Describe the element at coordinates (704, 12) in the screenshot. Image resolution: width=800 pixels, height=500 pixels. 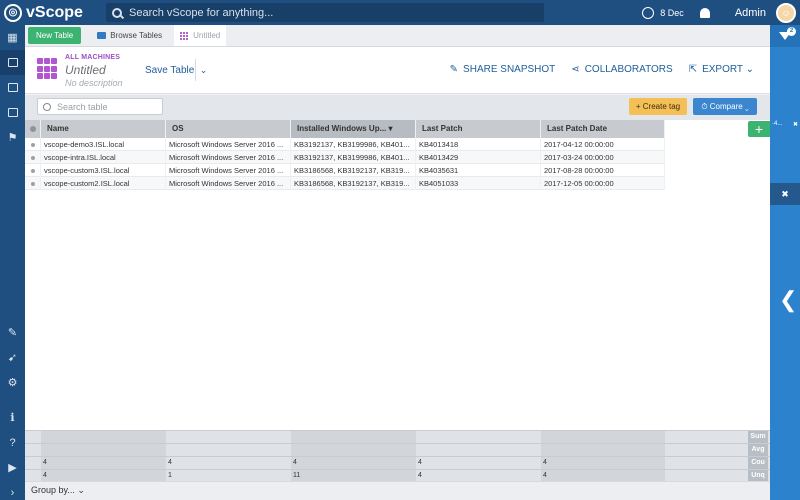
I see `bell-icon` at that location.